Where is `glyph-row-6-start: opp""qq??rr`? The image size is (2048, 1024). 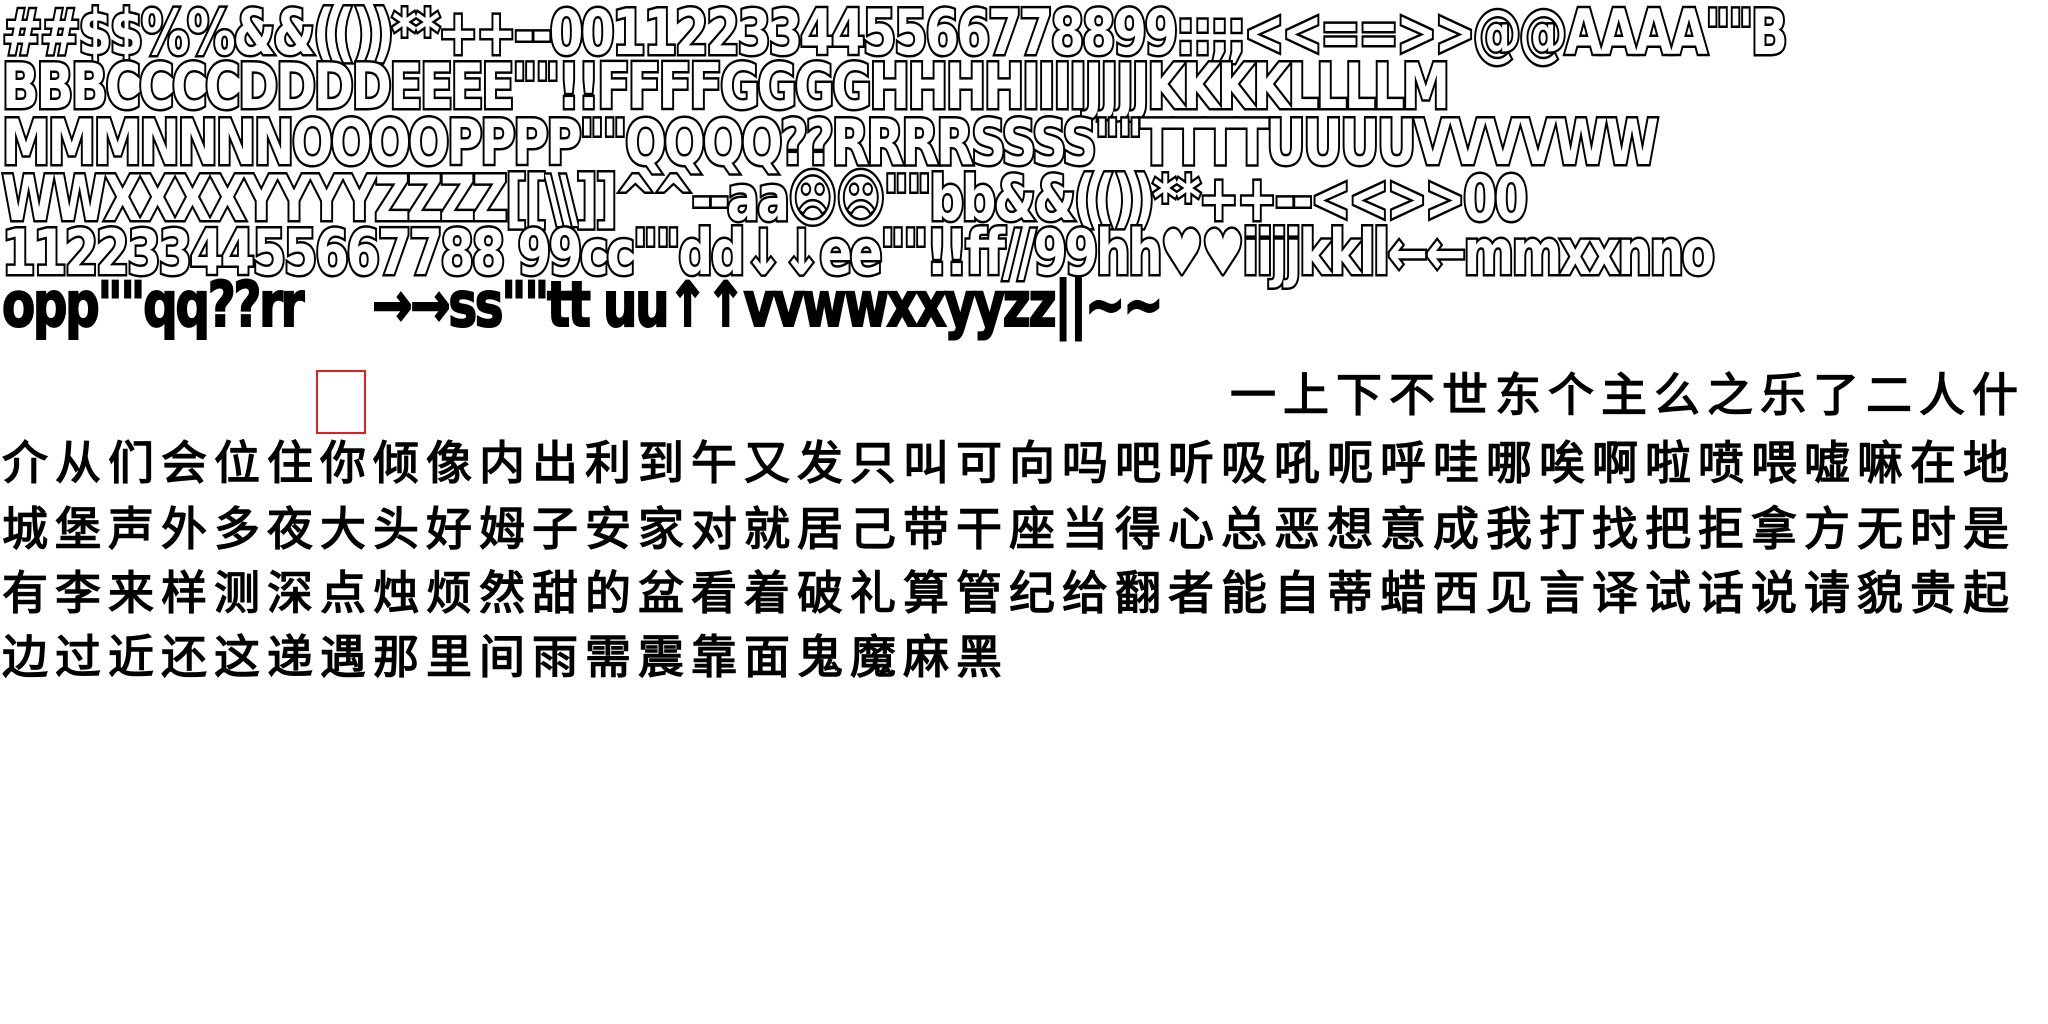
glyph-row-6-start: opp""qq??rr is located at coordinates (153, 304).